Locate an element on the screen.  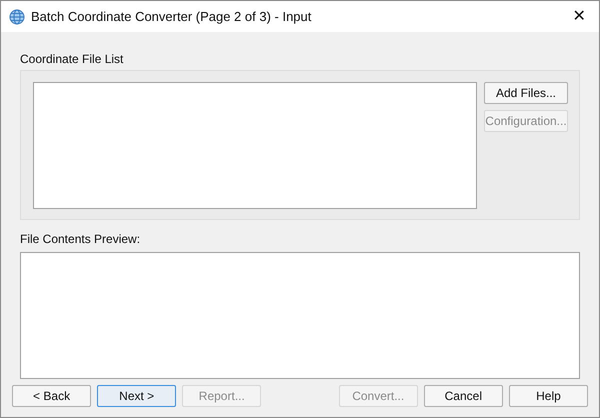
window-title: Batch Coordinate Converter (Page 2 of 3) - Input is located at coordinates (171, 17).